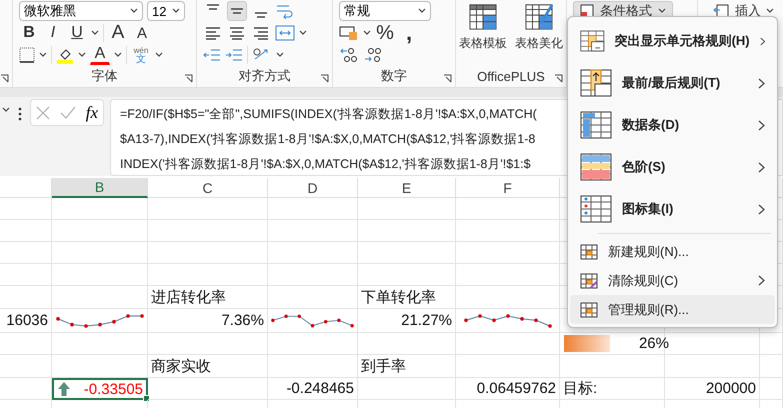  I want to click on group-label: 字体, so click(104, 76).